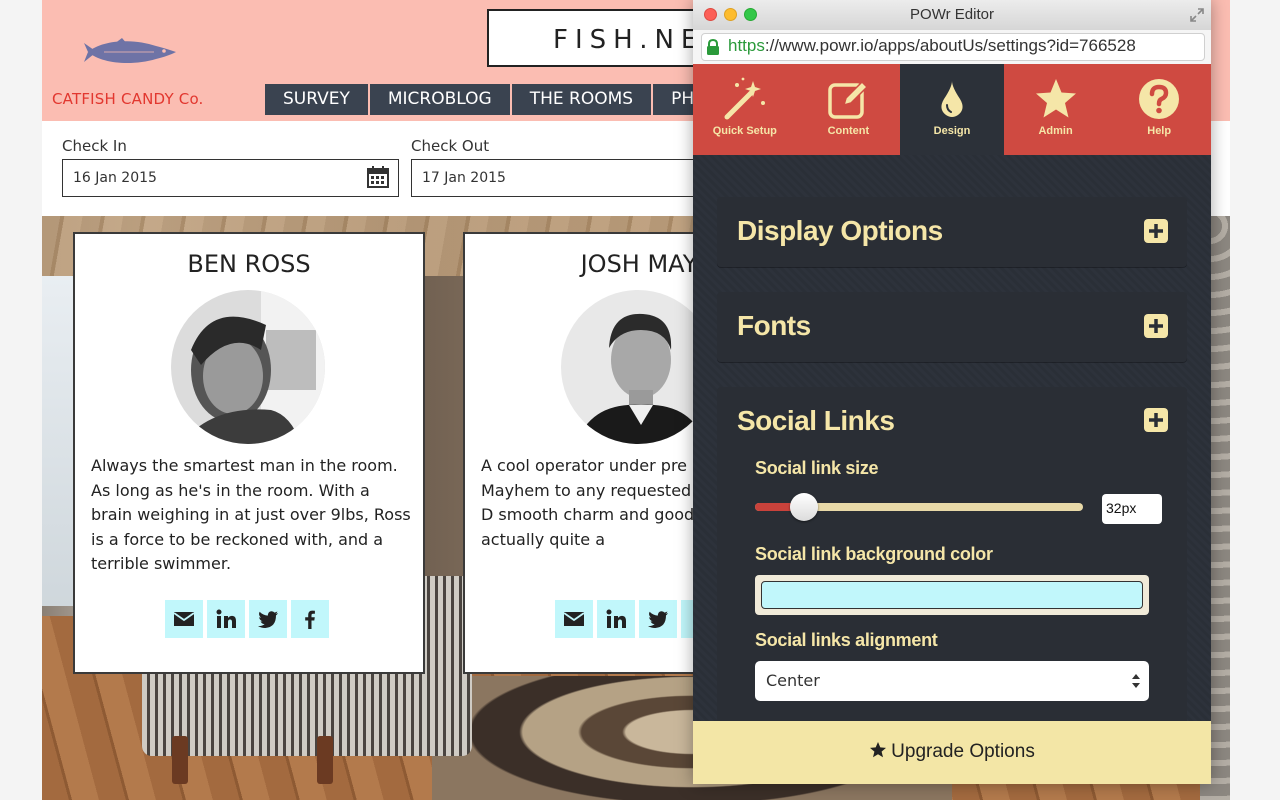 This screenshot has width=1280, height=800. I want to click on select-arrows-icon, so click(1136, 681).